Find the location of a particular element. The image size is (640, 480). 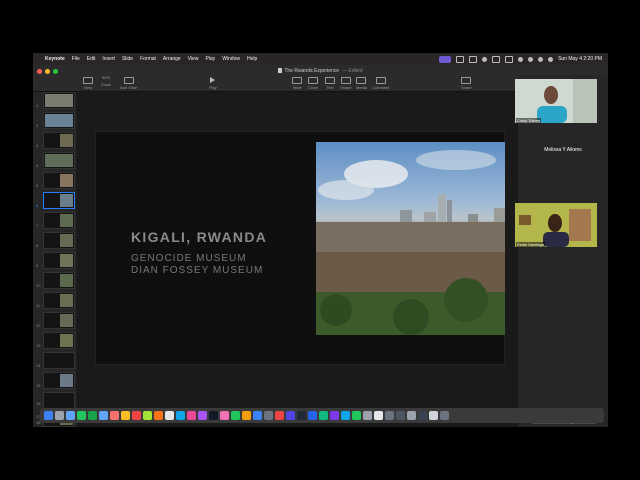

play-button: Play is located at coordinates (213, 83).